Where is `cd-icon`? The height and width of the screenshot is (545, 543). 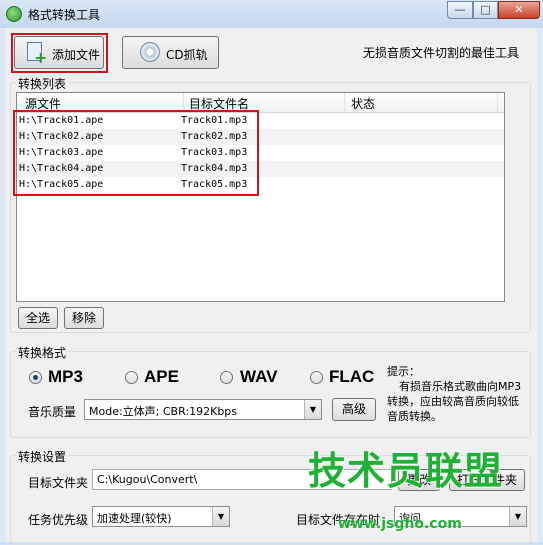 cd-icon is located at coordinates (150, 52).